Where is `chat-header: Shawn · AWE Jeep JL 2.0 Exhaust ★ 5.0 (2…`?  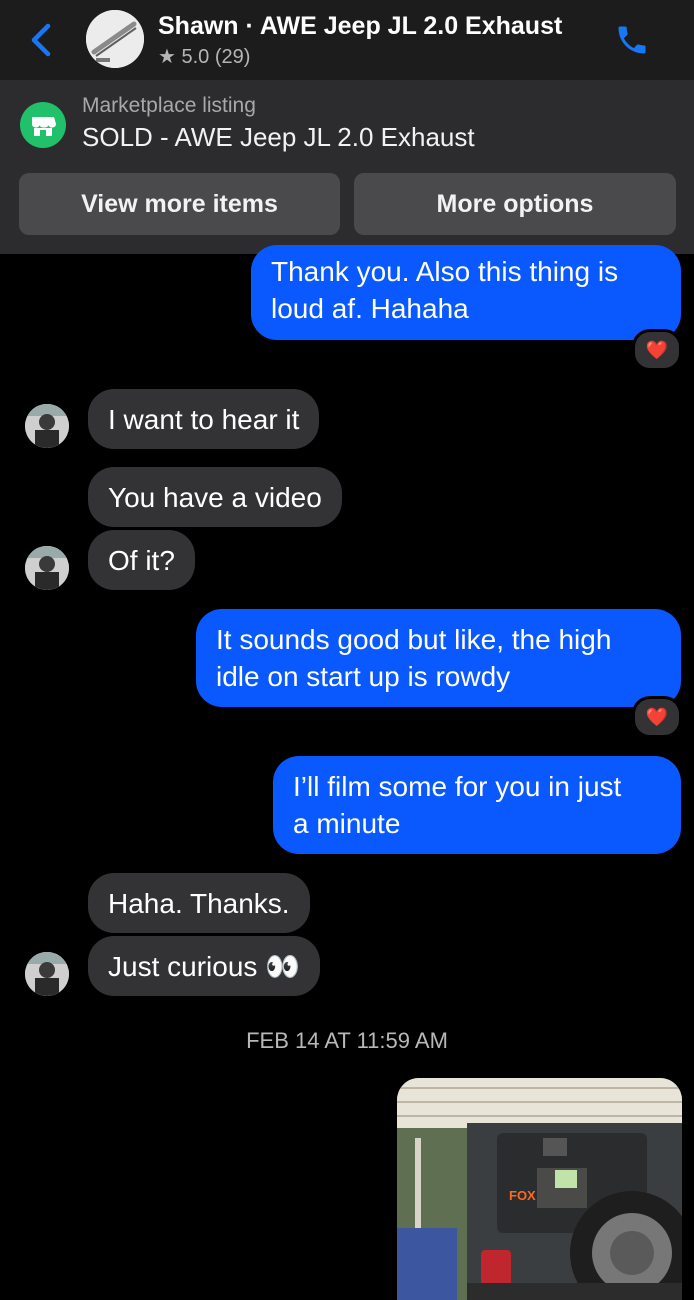
chat-header: Shawn · AWE Jeep JL 2.0 Exhaust ★ 5.0 (2… is located at coordinates (347, 40).